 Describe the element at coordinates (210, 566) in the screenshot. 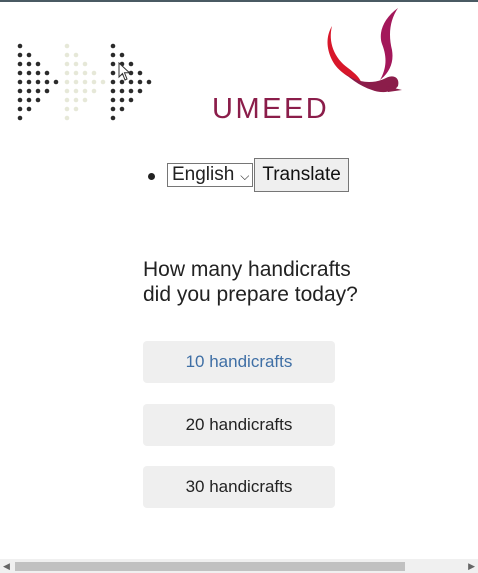

I see `scrollbar-thumb` at that location.